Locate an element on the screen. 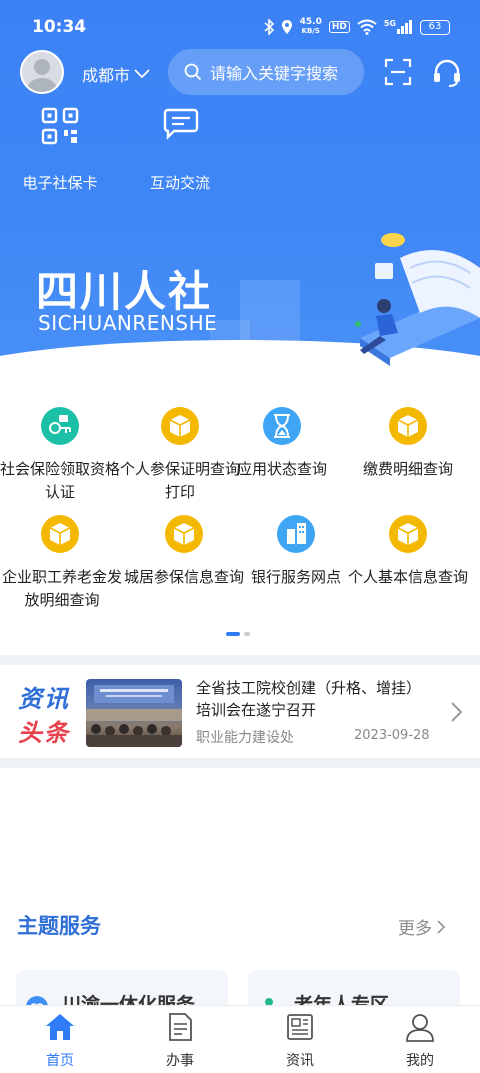 This screenshot has width=480, height=1073. nav-home: 首页 is located at coordinates (60, 1041).